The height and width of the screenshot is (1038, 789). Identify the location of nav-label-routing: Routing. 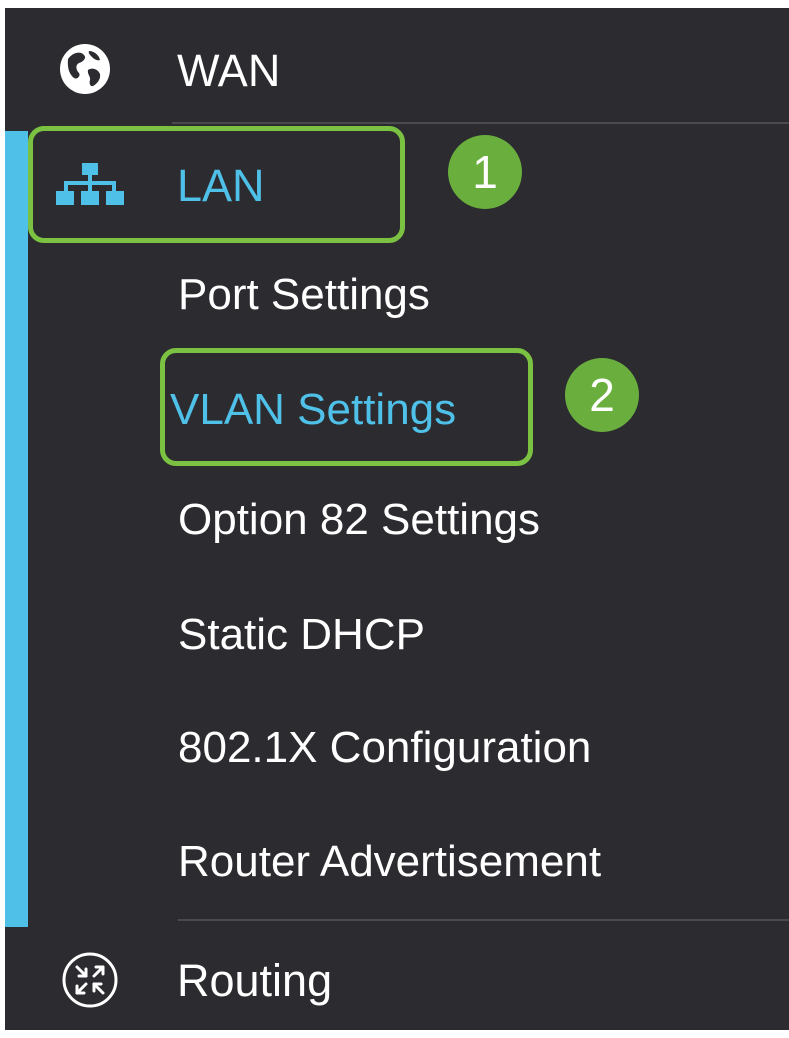
(255, 980).